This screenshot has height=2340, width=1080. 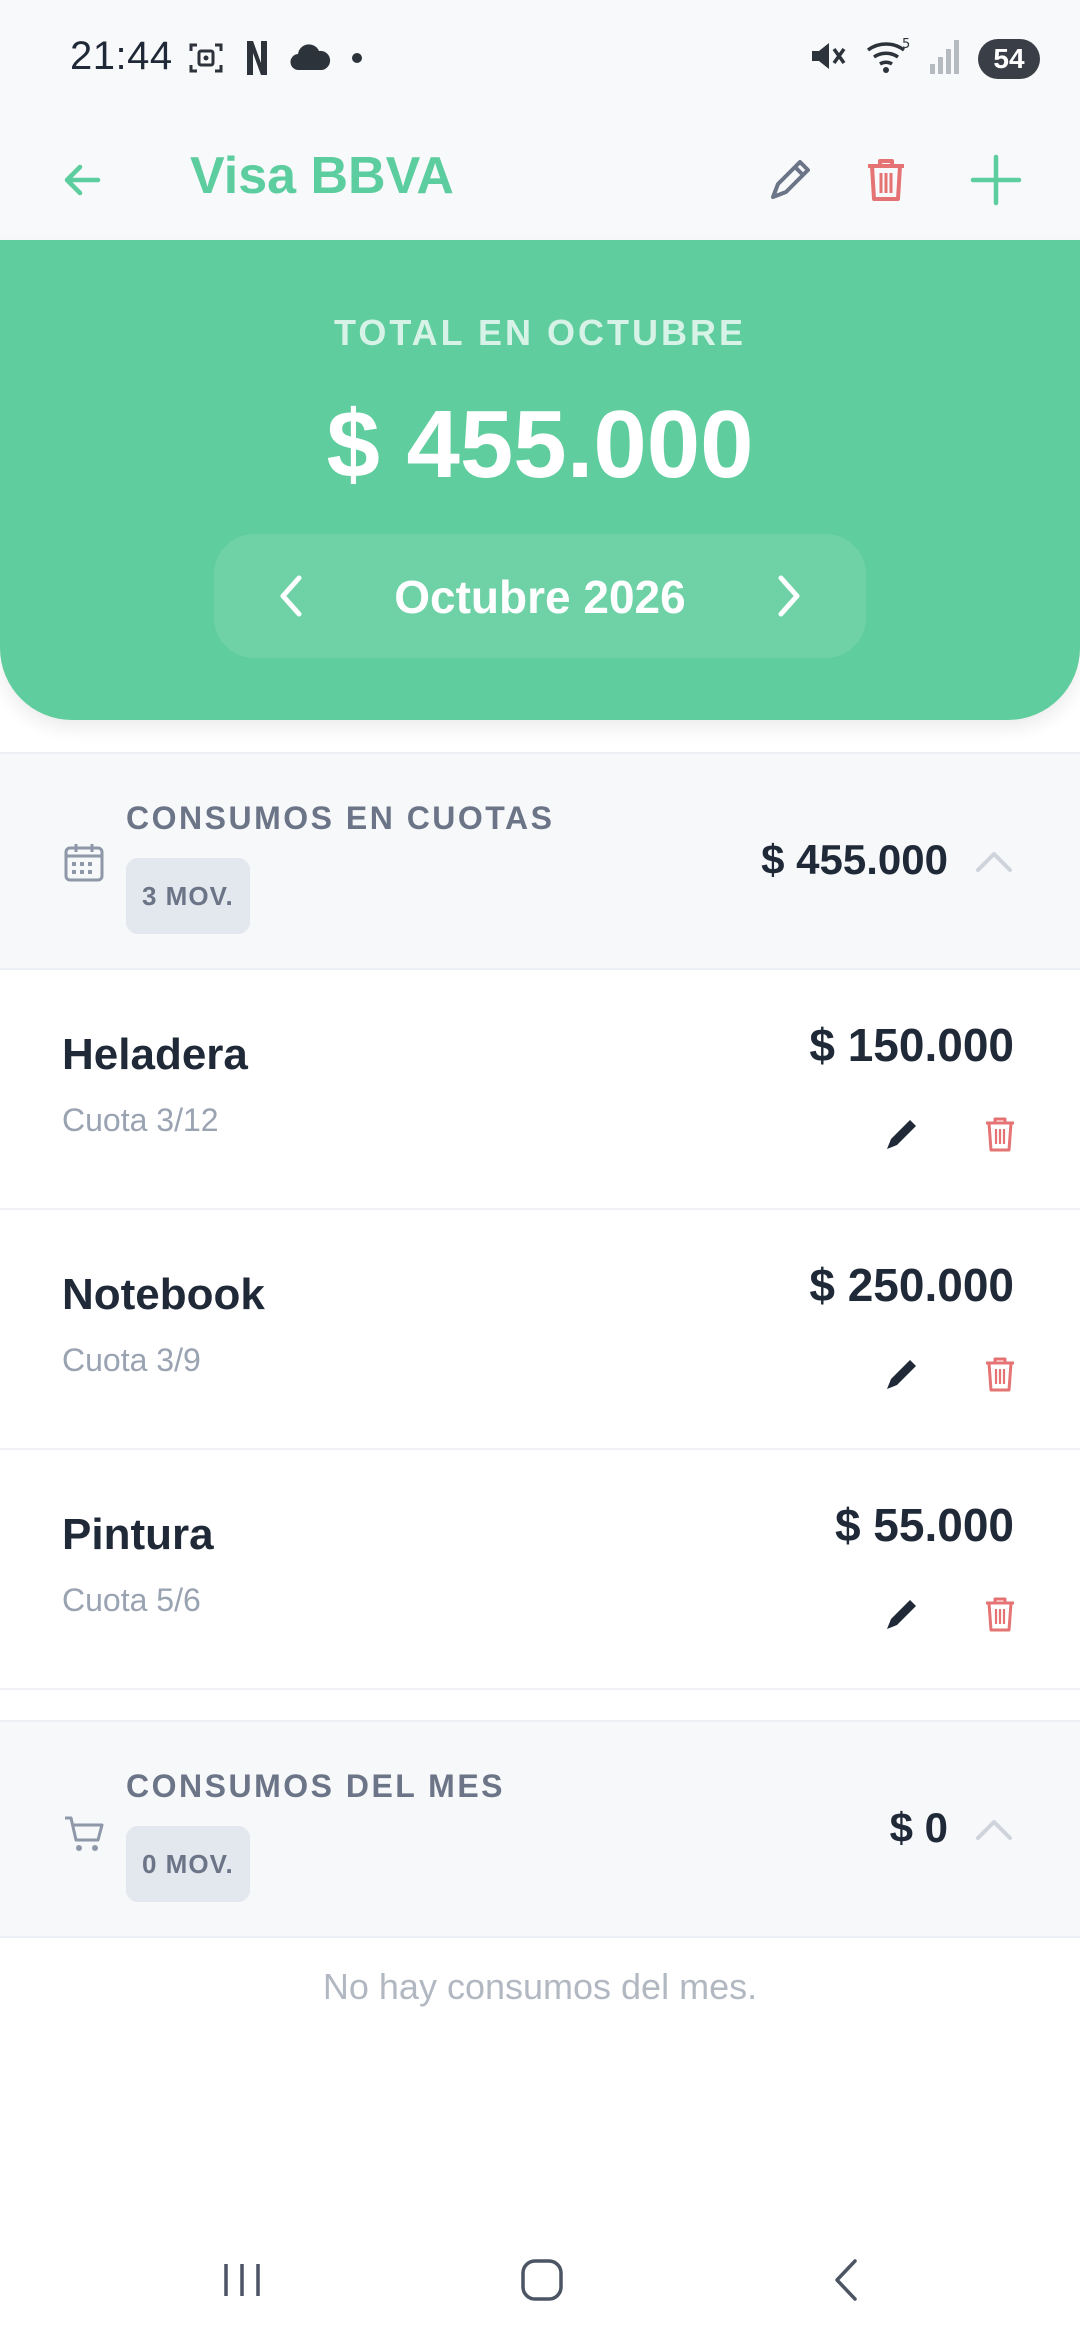 What do you see at coordinates (924, 58) in the screenshot?
I see `status-icons-right: 5 54` at bounding box center [924, 58].